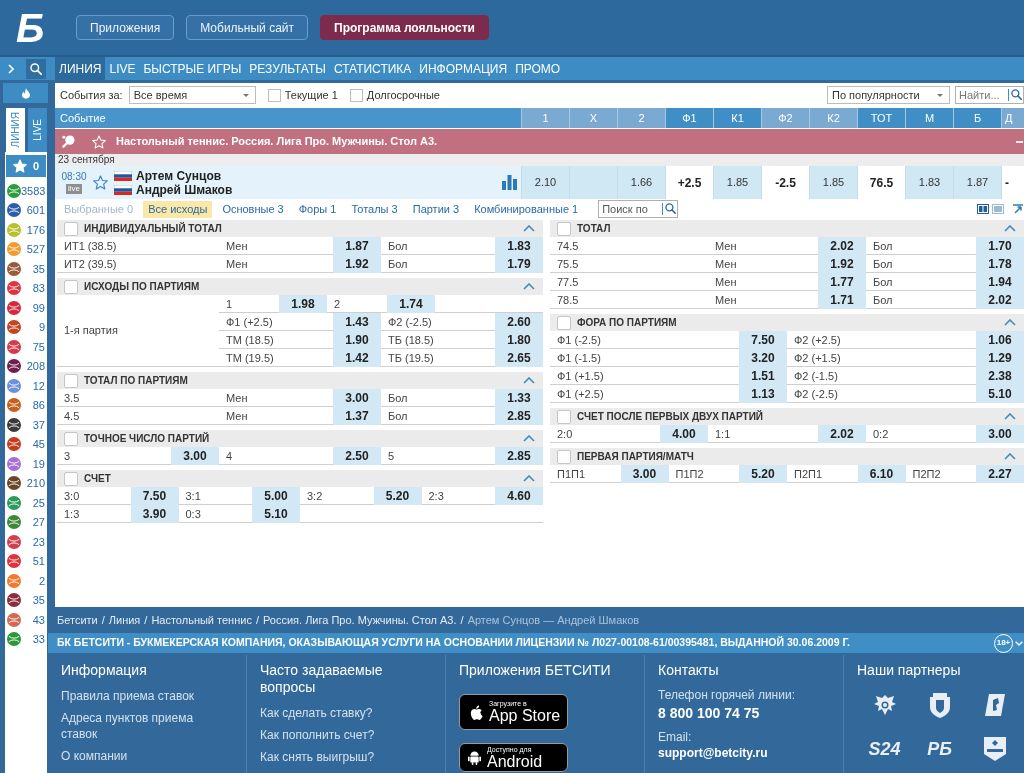  I want to click on odds-button: 1.79, so click(519, 264).